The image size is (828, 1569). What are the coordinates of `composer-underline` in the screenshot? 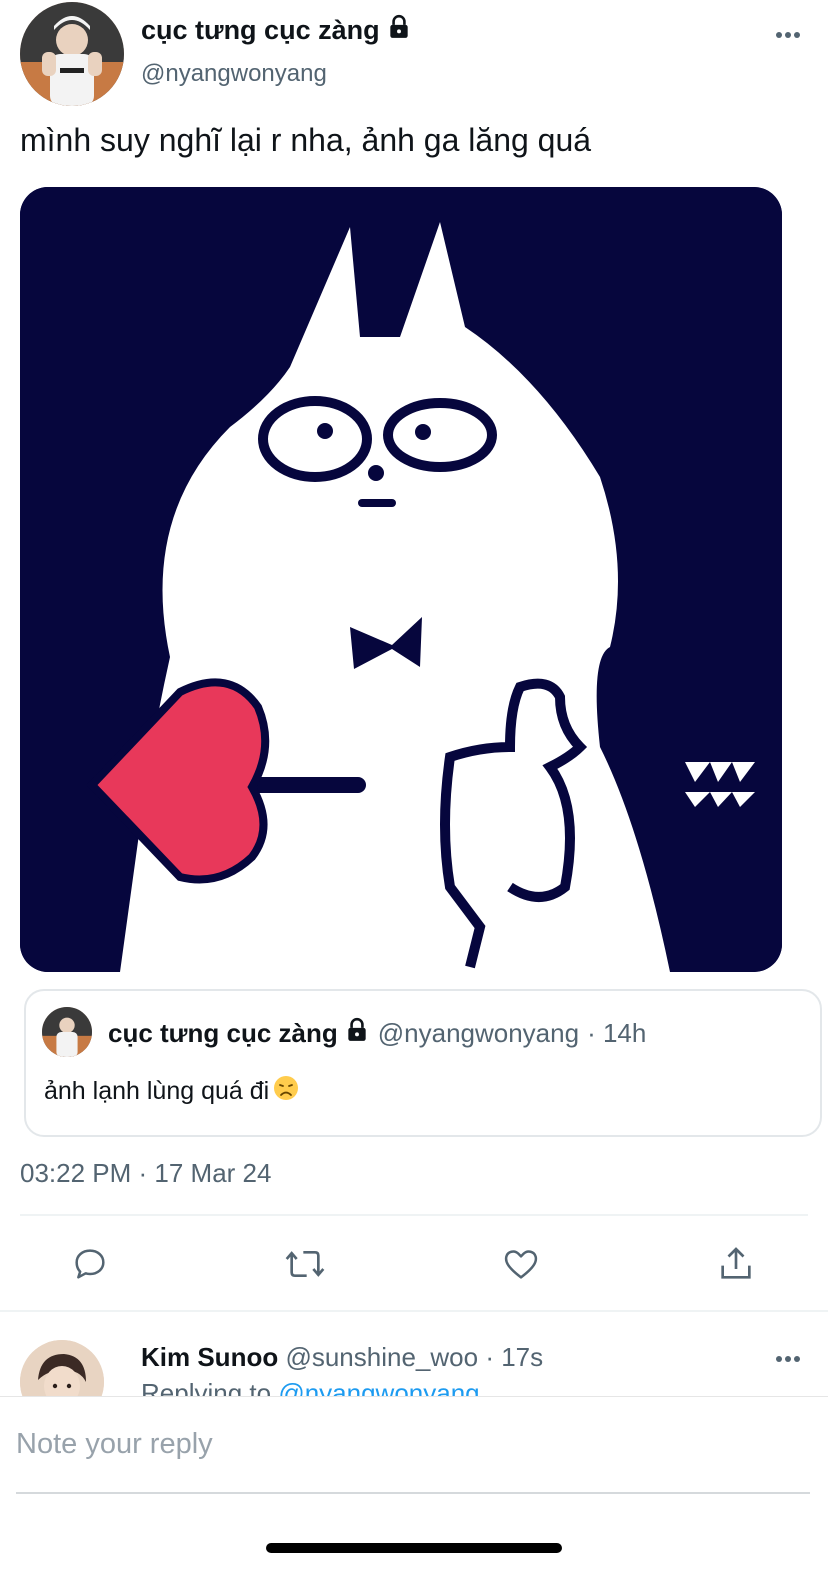 It's located at (413, 1493).